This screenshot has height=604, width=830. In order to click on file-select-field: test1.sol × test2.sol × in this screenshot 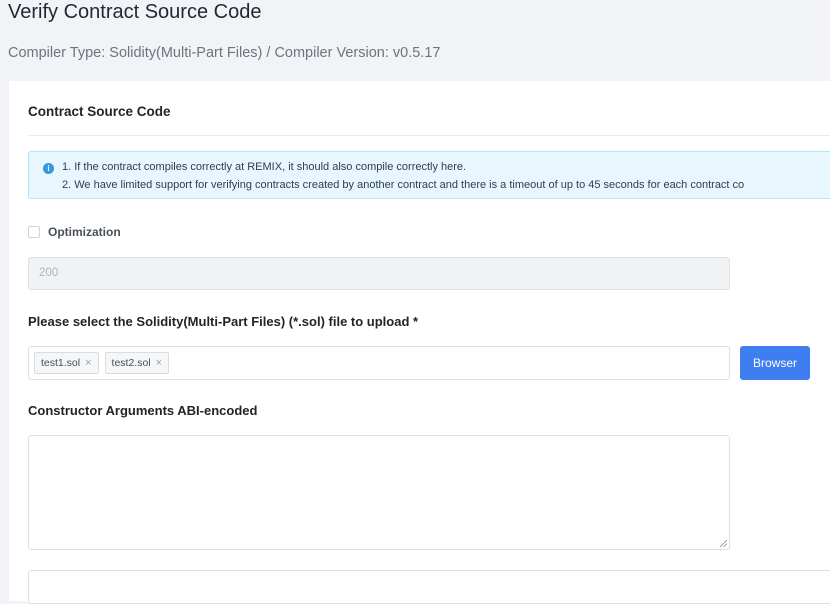, I will do `click(379, 363)`.